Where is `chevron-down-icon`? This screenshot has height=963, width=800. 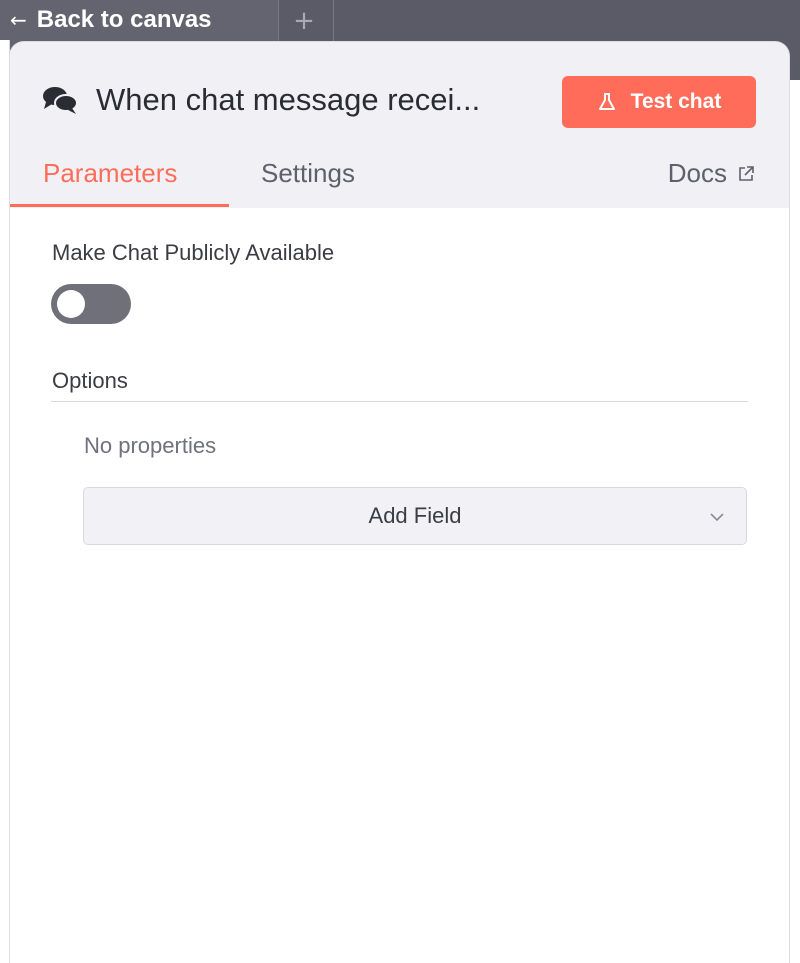
chevron-down-icon is located at coordinates (717, 517).